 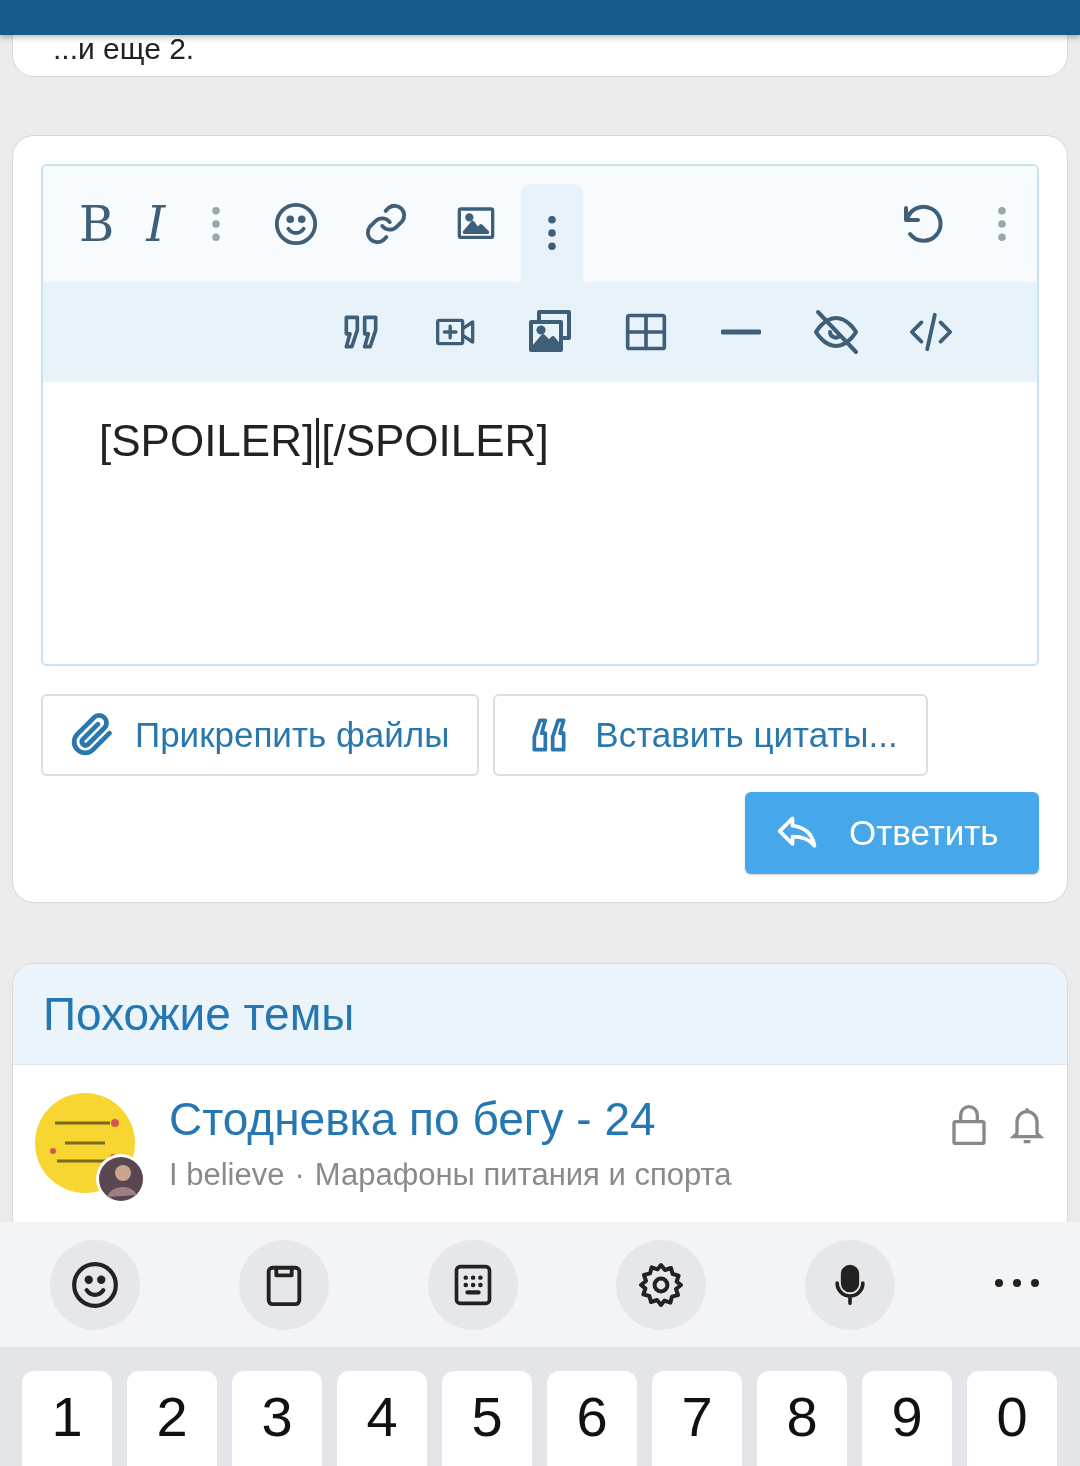 What do you see at coordinates (661, 1284) in the screenshot?
I see `settings-icon` at bounding box center [661, 1284].